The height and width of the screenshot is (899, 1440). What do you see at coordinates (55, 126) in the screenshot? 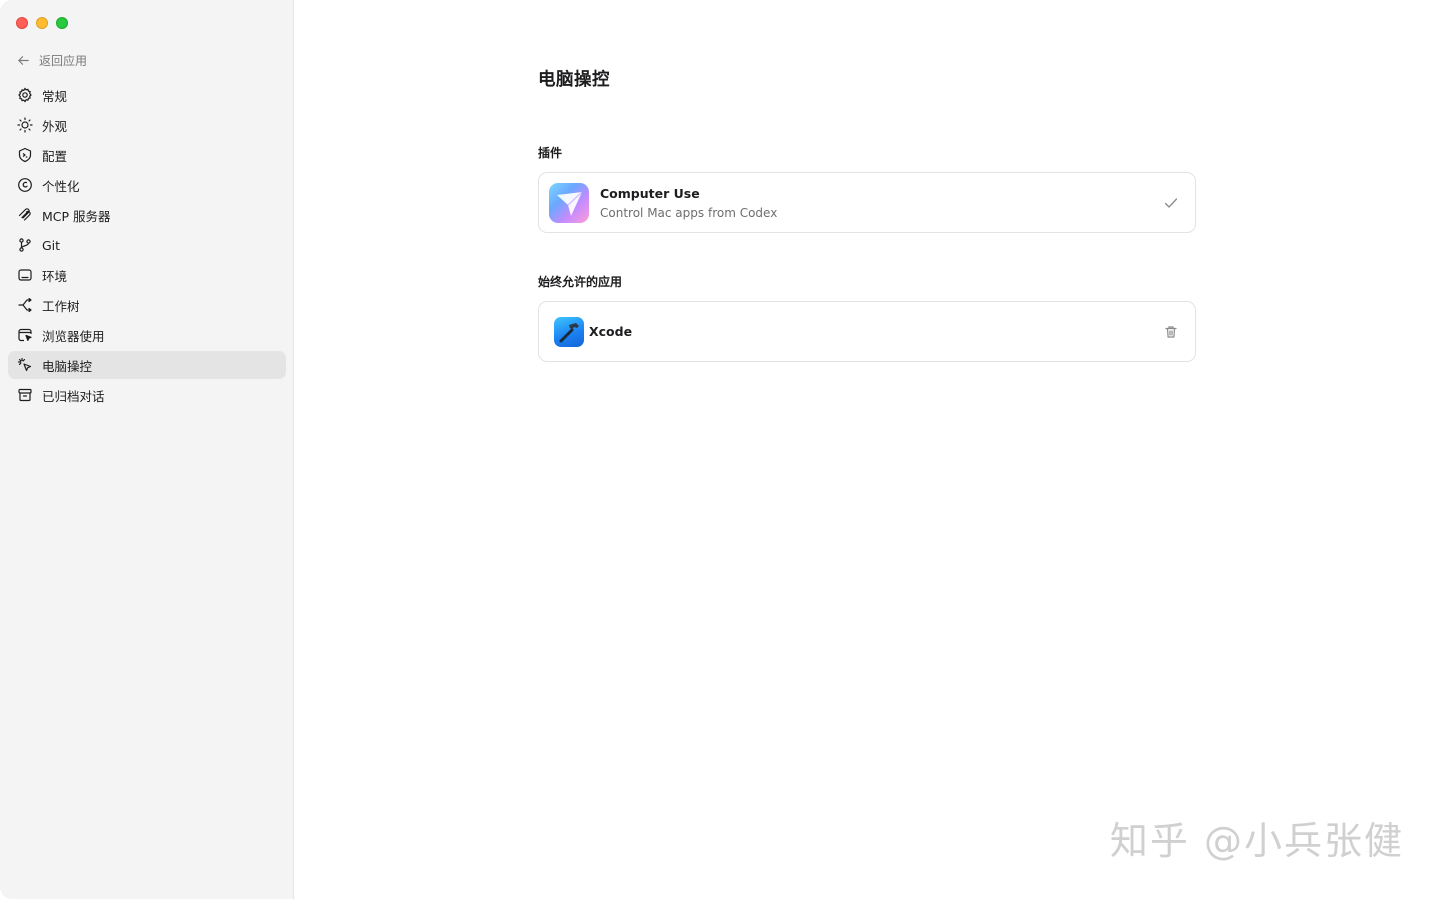
I see `sidebar-item-label: 外观` at bounding box center [55, 126].